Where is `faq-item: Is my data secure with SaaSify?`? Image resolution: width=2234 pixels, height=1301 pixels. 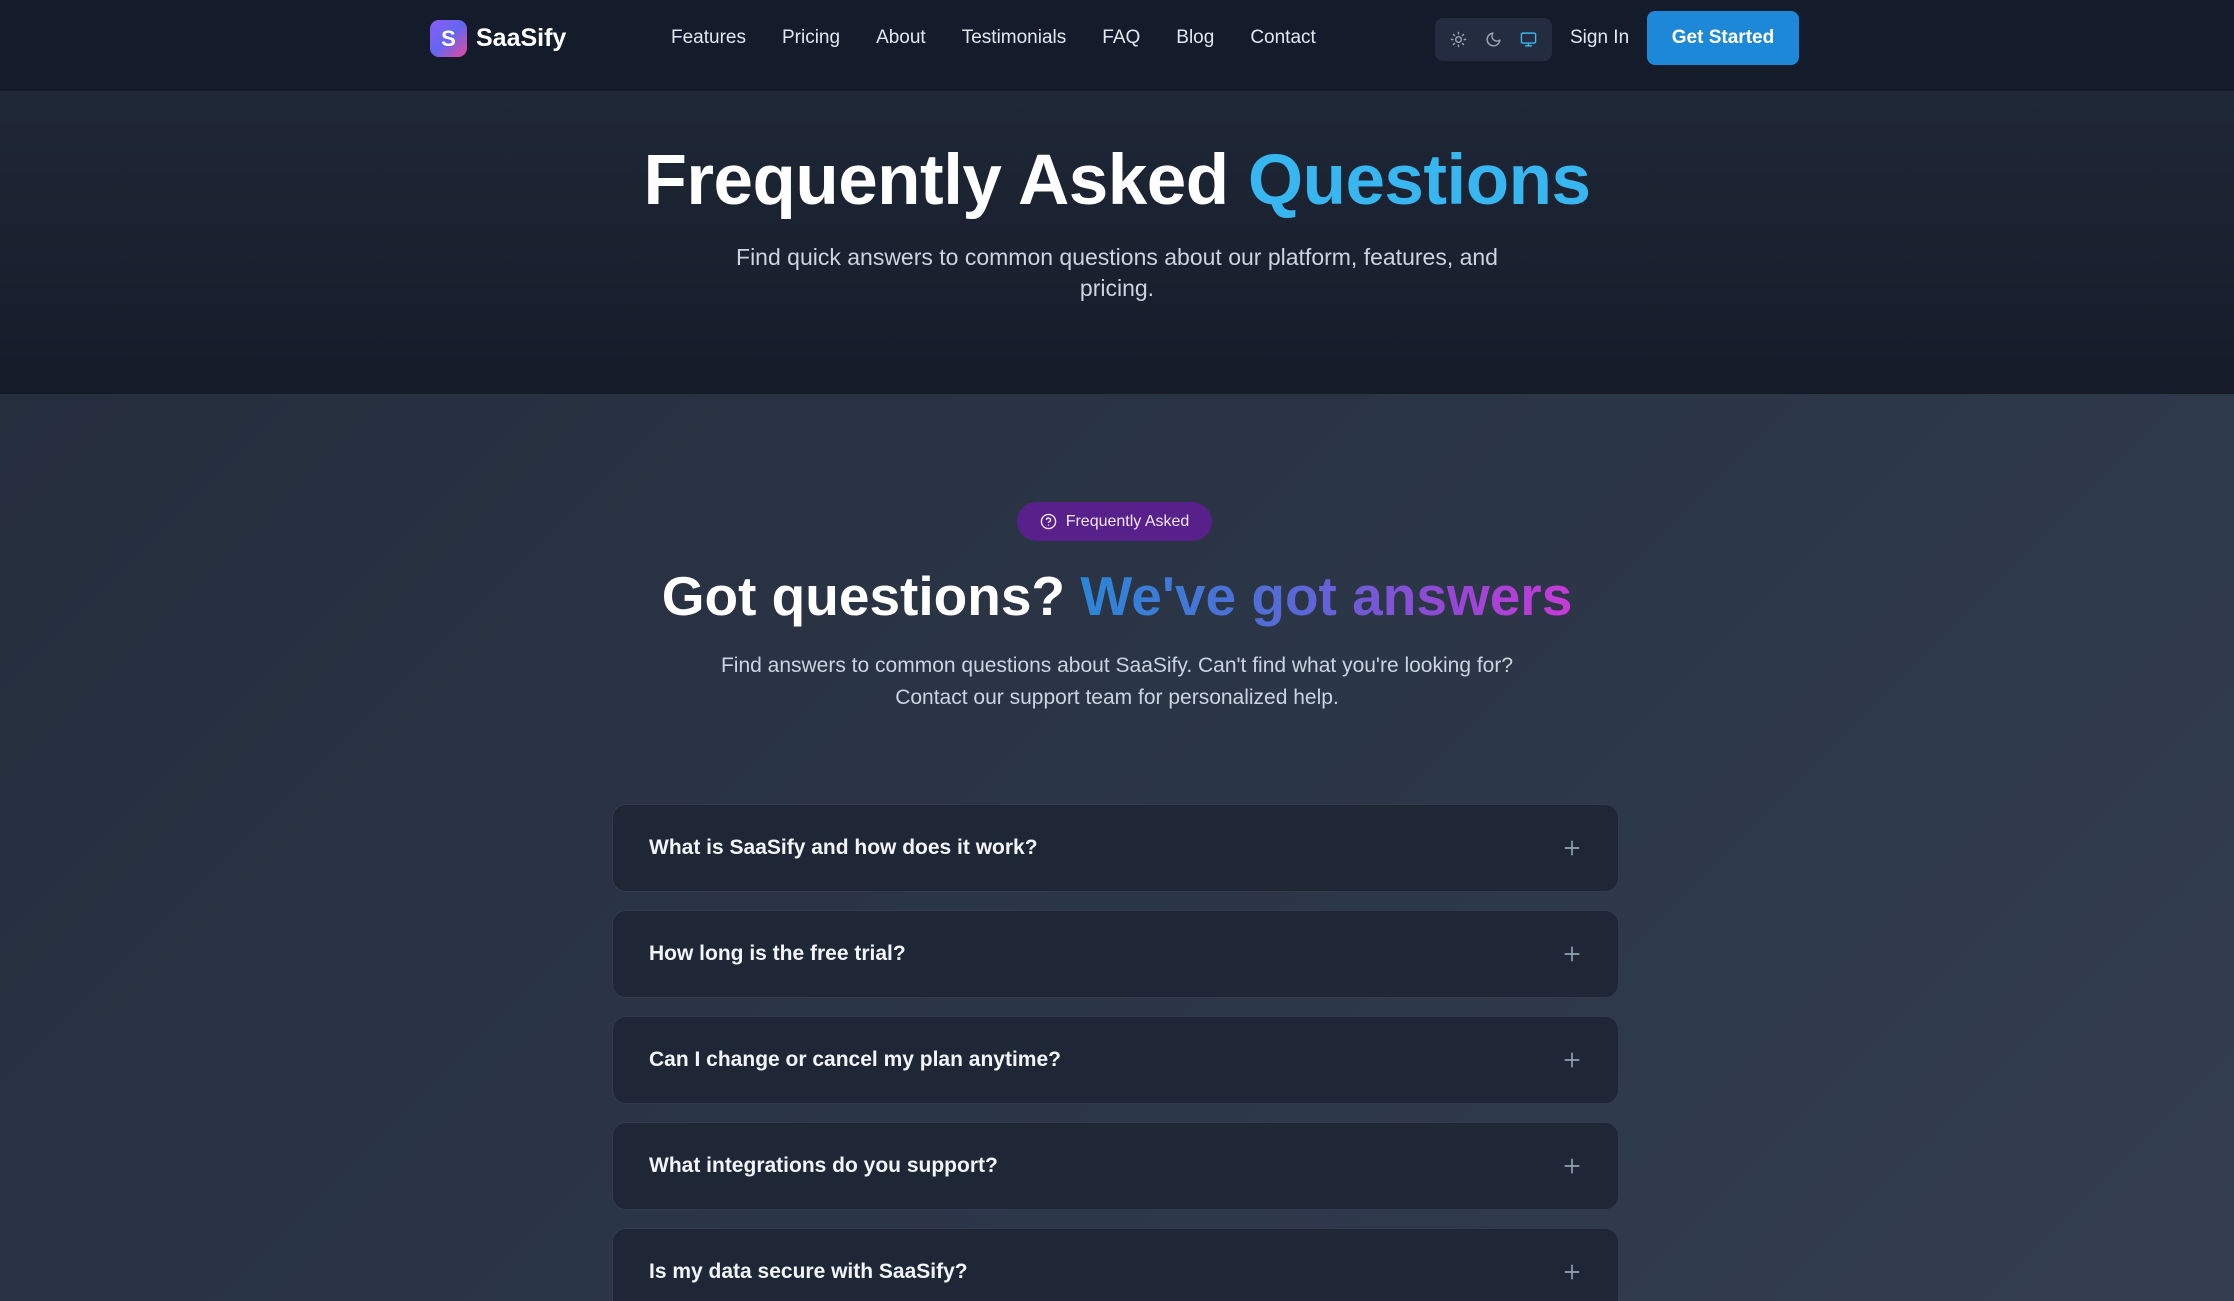 faq-item: Is my data secure with SaaSify? is located at coordinates (1115, 1264).